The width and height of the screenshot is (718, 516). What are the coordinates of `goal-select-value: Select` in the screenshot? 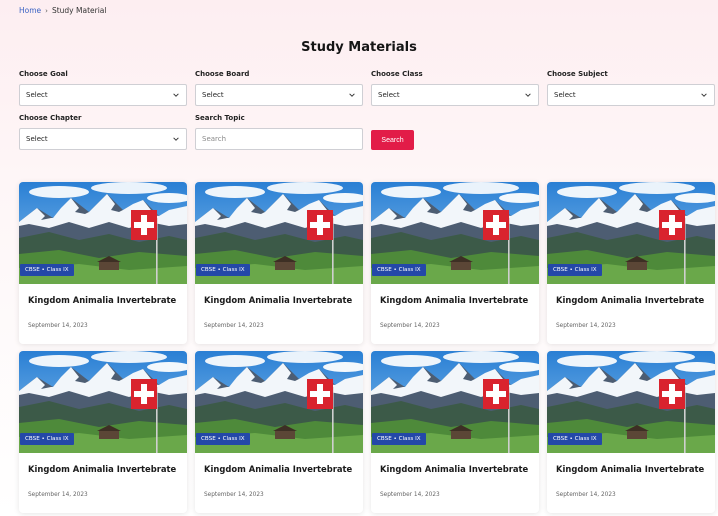 It's located at (37, 95).